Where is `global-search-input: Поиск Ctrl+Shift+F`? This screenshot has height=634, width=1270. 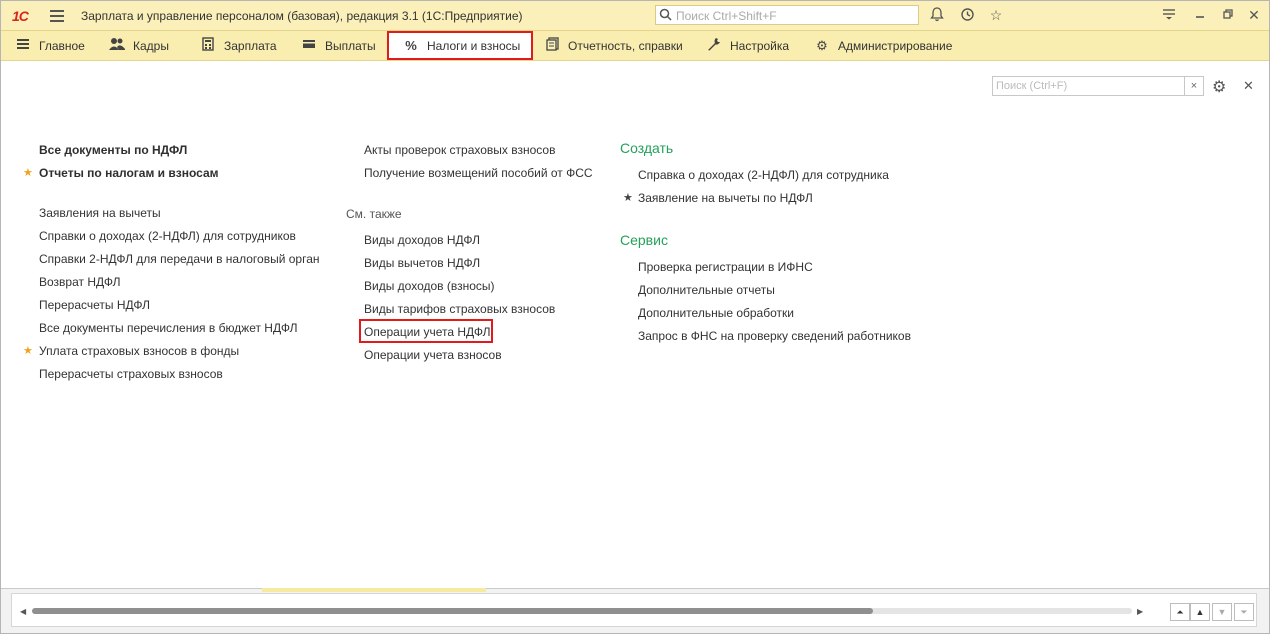
global-search-input: Поиск Ctrl+Shift+F is located at coordinates (787, 15).